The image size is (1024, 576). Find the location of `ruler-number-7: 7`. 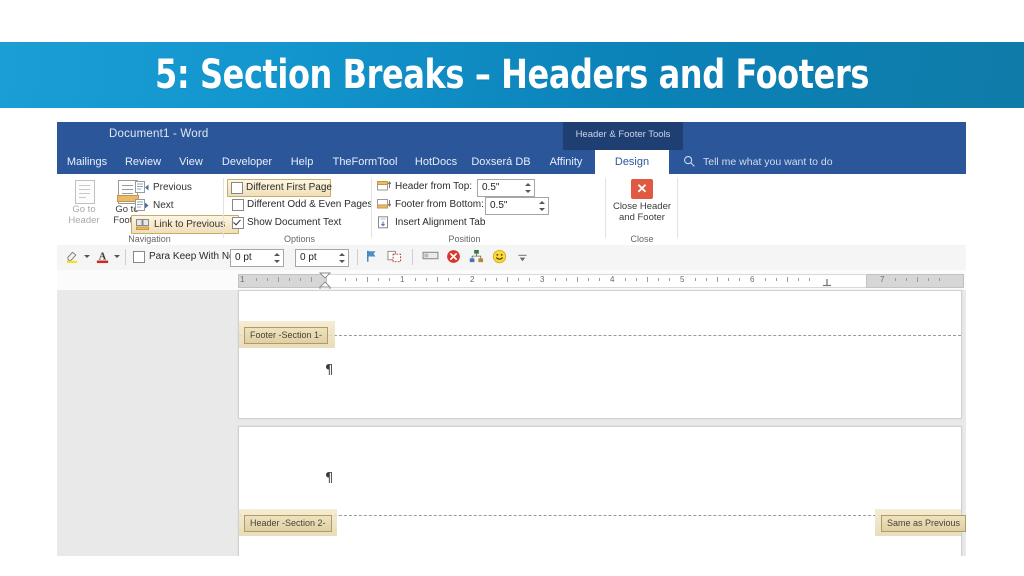

ruler-number-7: 7 is located at coordinates (882, 279).